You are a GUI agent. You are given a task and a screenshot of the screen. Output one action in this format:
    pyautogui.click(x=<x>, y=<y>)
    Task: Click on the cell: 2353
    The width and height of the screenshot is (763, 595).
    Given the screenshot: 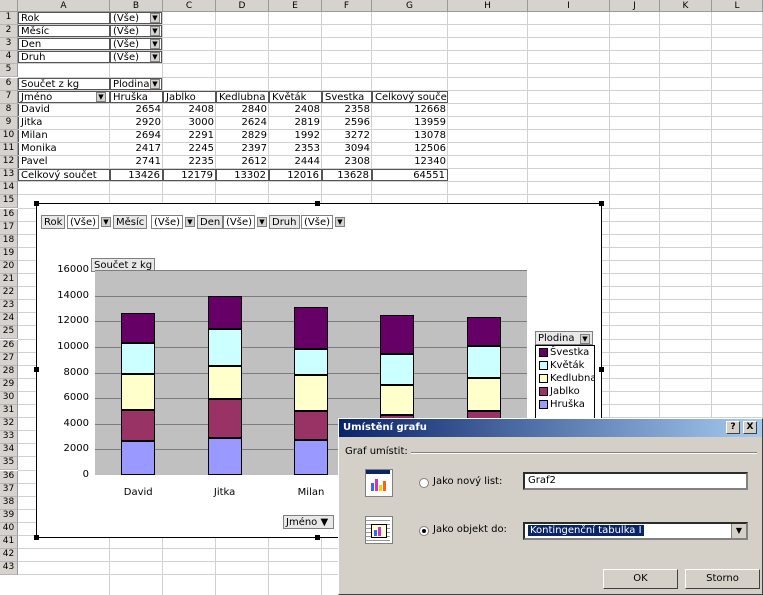 What is the action you would take?
    pyautogui.click(x=295, y=149)
    